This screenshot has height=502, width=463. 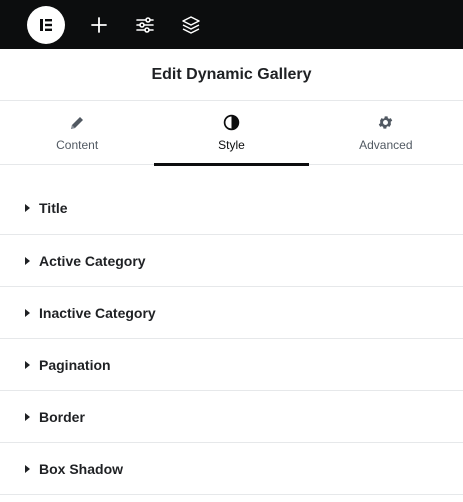 I want to click on section-box-shadow: Box Shadow, so click(x=231, y=469).